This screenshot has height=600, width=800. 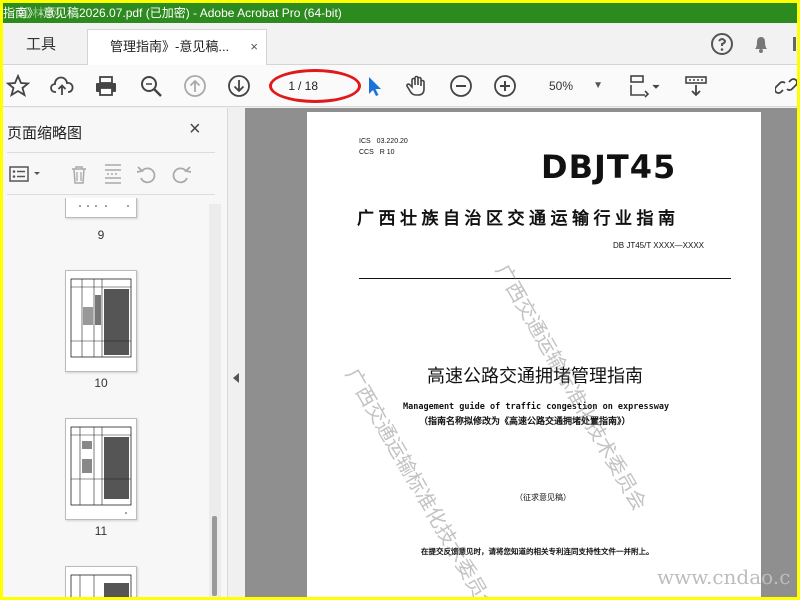 I want to click on panel-collapse-strip, so click(x=237, y=352).